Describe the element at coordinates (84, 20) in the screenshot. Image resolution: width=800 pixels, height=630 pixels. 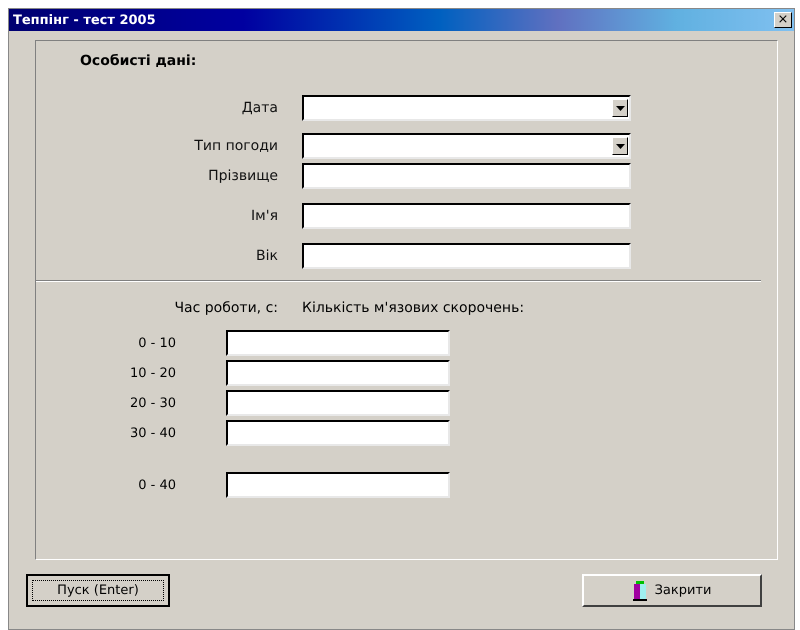
I see `window-title: Теппінг - тест 2005` at that location.